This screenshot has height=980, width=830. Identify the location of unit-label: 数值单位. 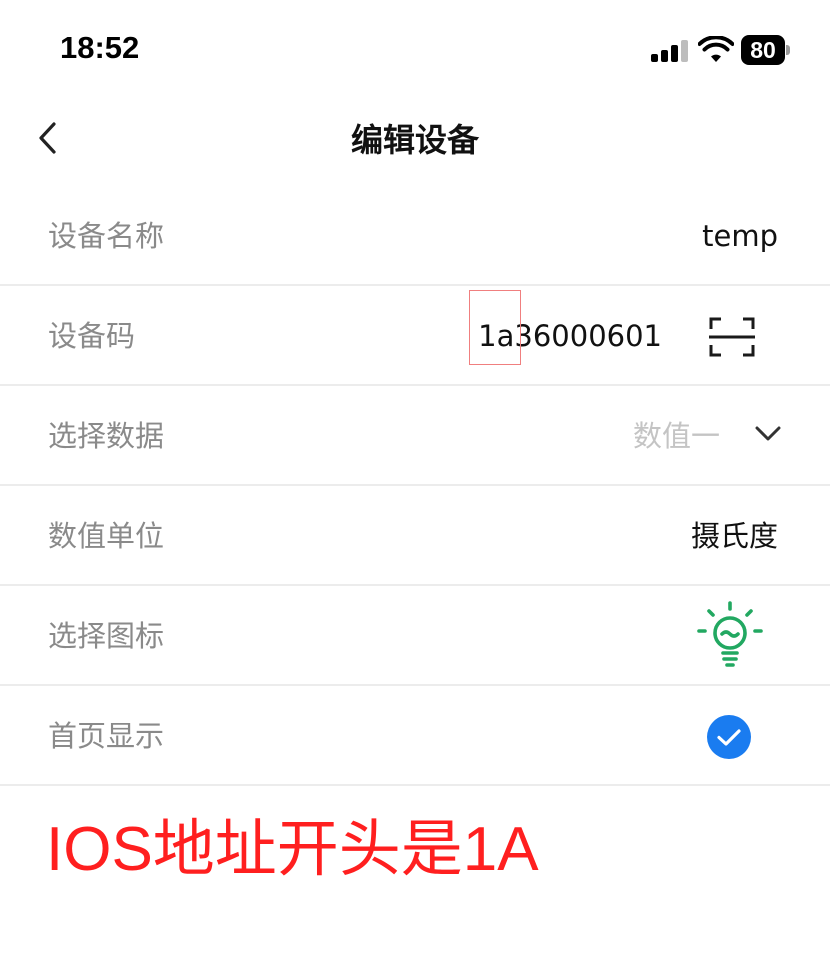
(106, 536).